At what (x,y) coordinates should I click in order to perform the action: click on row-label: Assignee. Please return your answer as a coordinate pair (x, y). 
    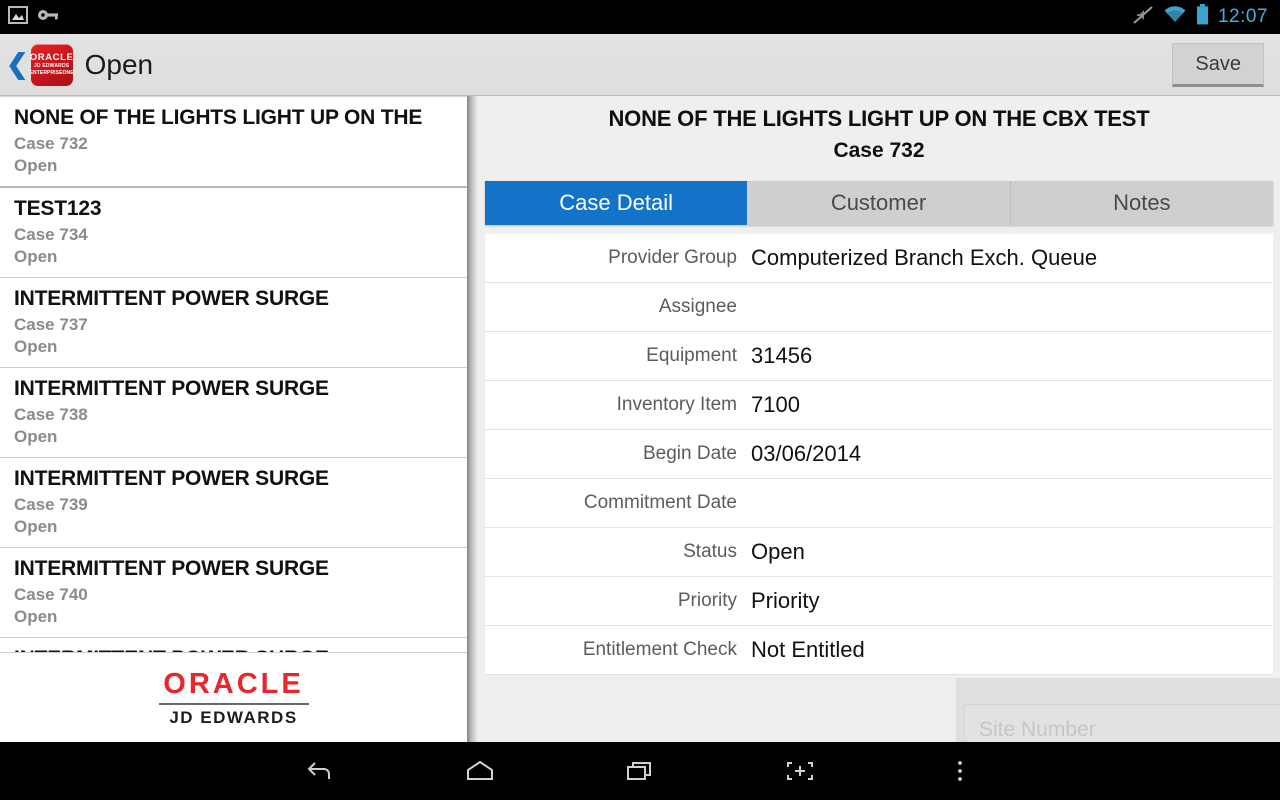
    Looking at the image, I should click on (697, 306).